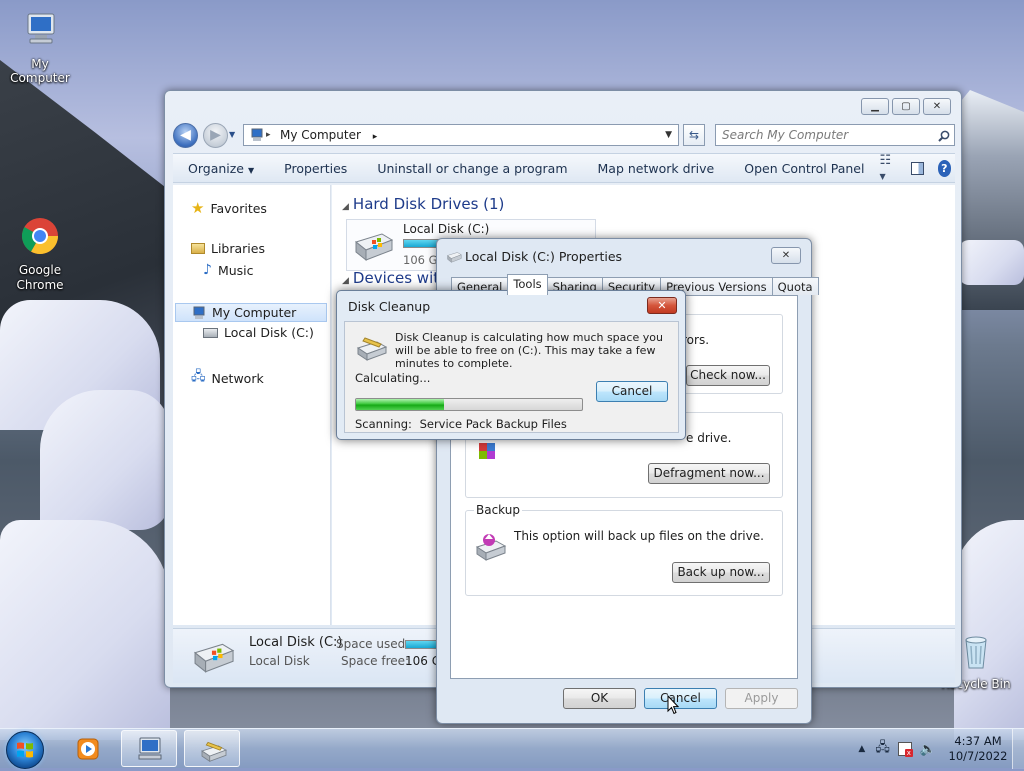 This screenshot has height=771, width=1024. What do you see at coordinates (40, 277) in the screenshot?
I see `desktop-icon-label: Google Chrome` at bounding box center [40, 277].